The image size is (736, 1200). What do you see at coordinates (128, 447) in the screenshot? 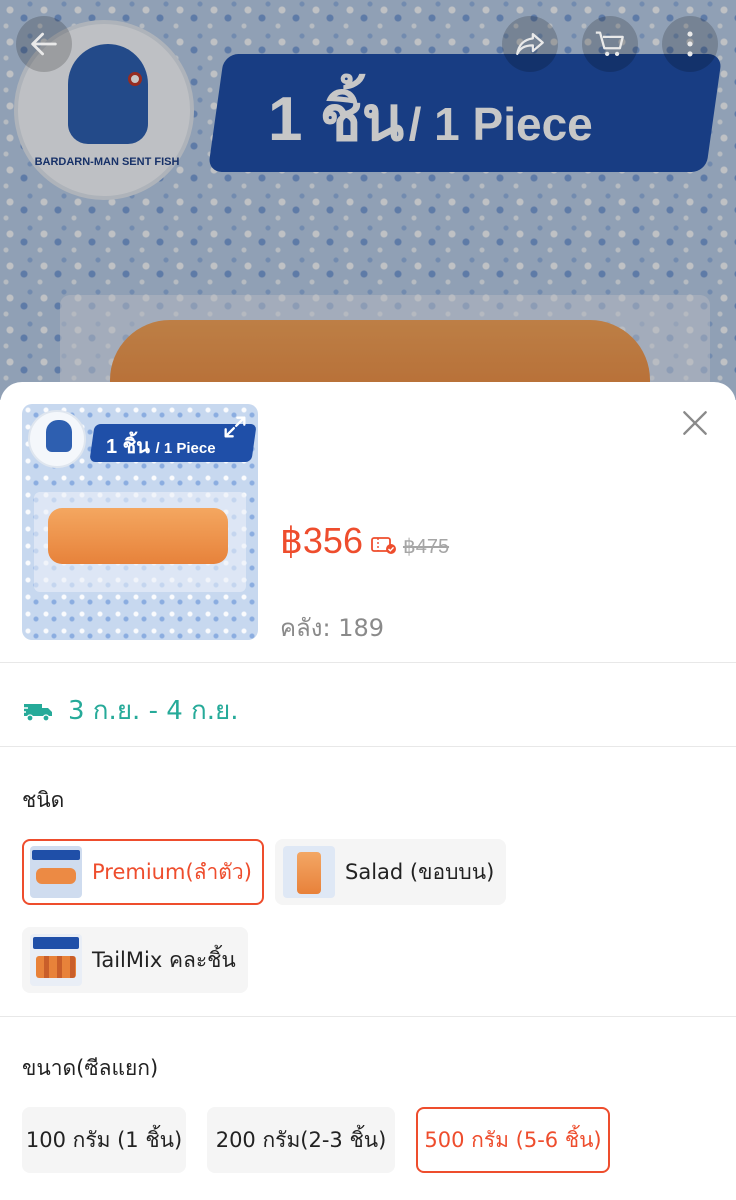
I see `thumb-banner-big: 1 ชิ้น` at bounding box center [128, 447].